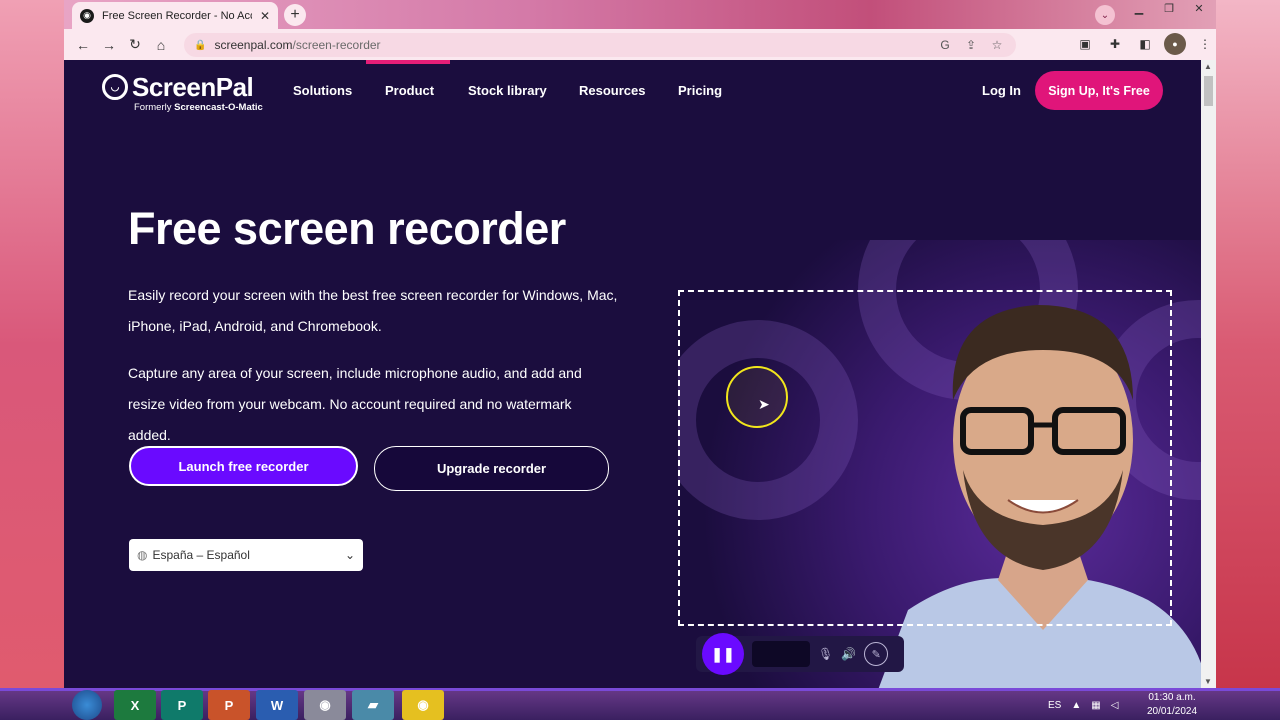  I want to click on tab-title: Free Screen Recorder - No Accou, so click(177, 15).